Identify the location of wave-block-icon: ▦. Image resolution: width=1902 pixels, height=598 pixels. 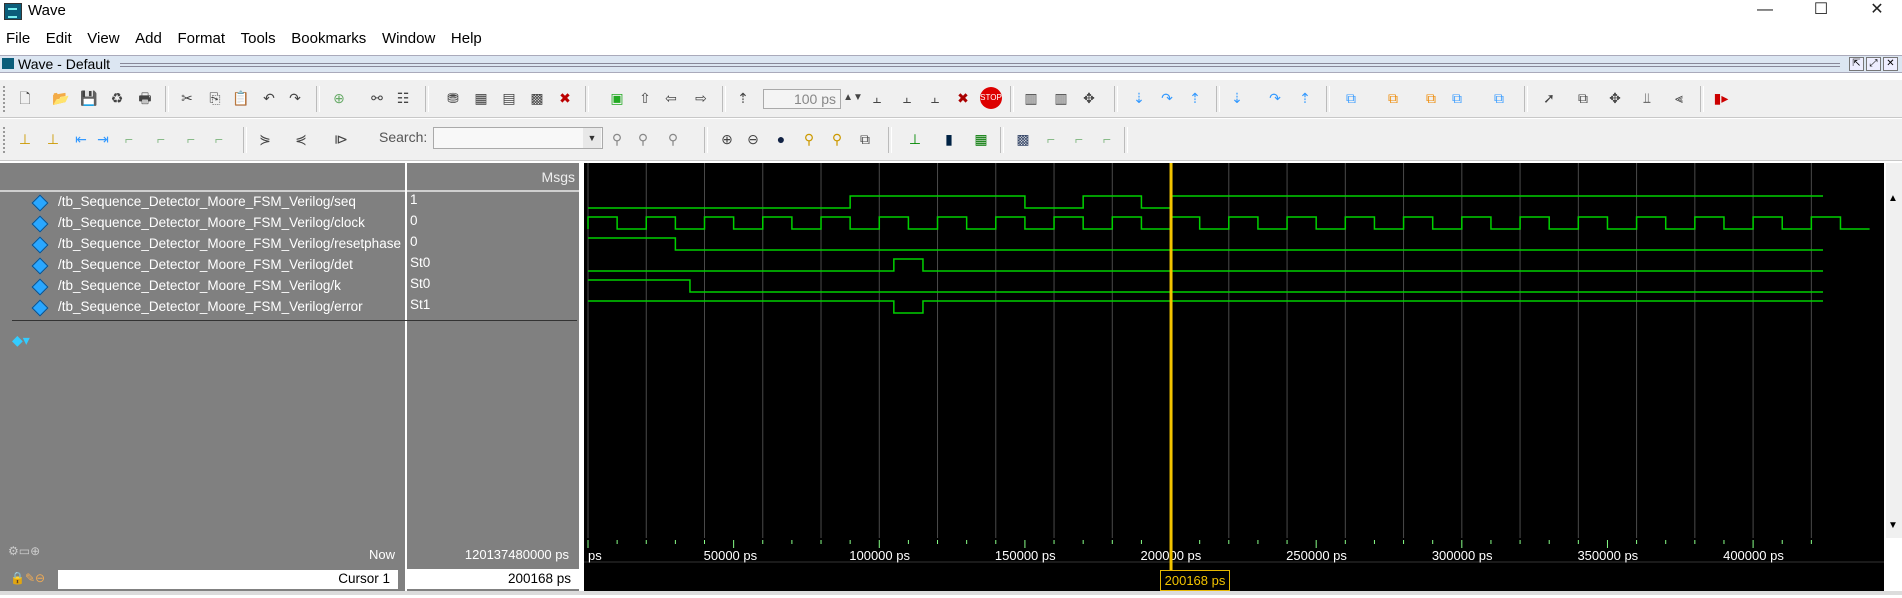
(981, 139).